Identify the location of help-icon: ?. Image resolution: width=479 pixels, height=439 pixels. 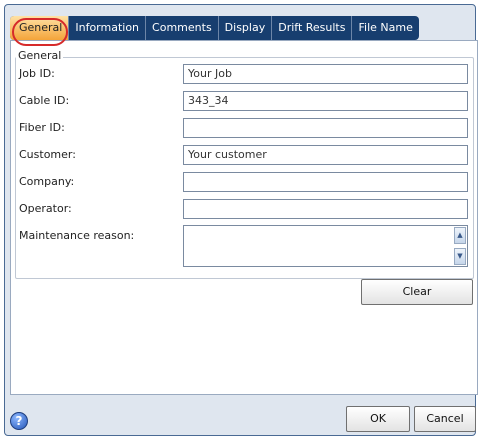
(19, 421).